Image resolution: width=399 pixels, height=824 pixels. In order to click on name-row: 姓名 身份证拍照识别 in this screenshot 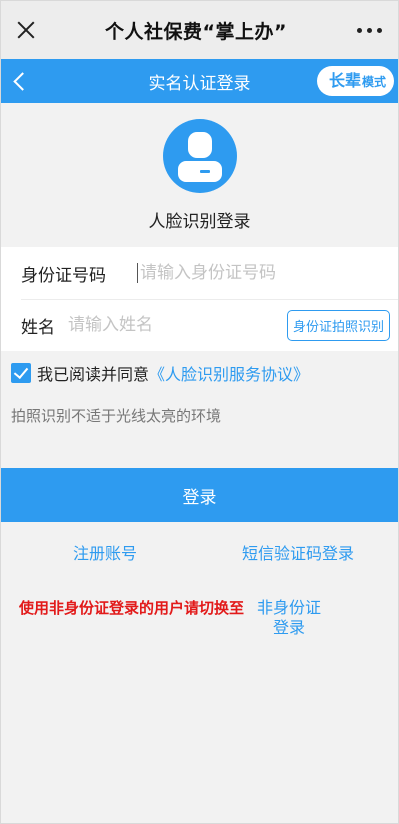, I will do `click(199, 325)`.